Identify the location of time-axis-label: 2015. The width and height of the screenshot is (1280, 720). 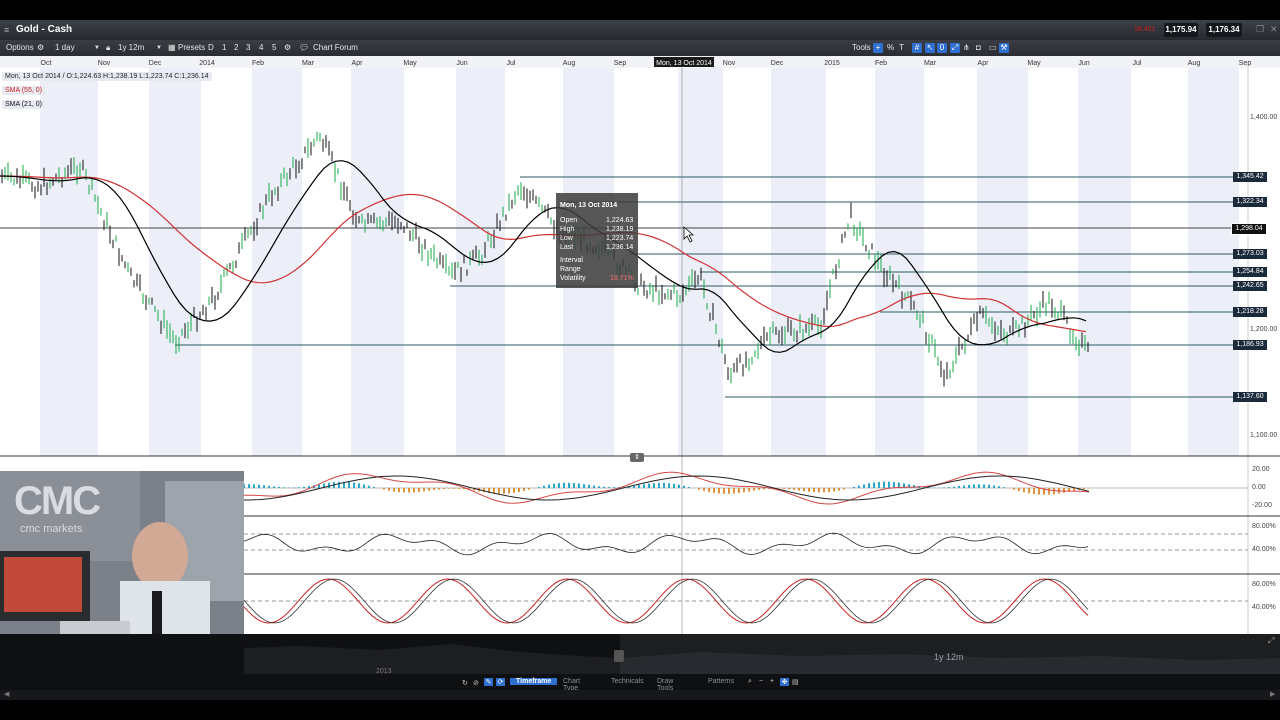
(832, 63).